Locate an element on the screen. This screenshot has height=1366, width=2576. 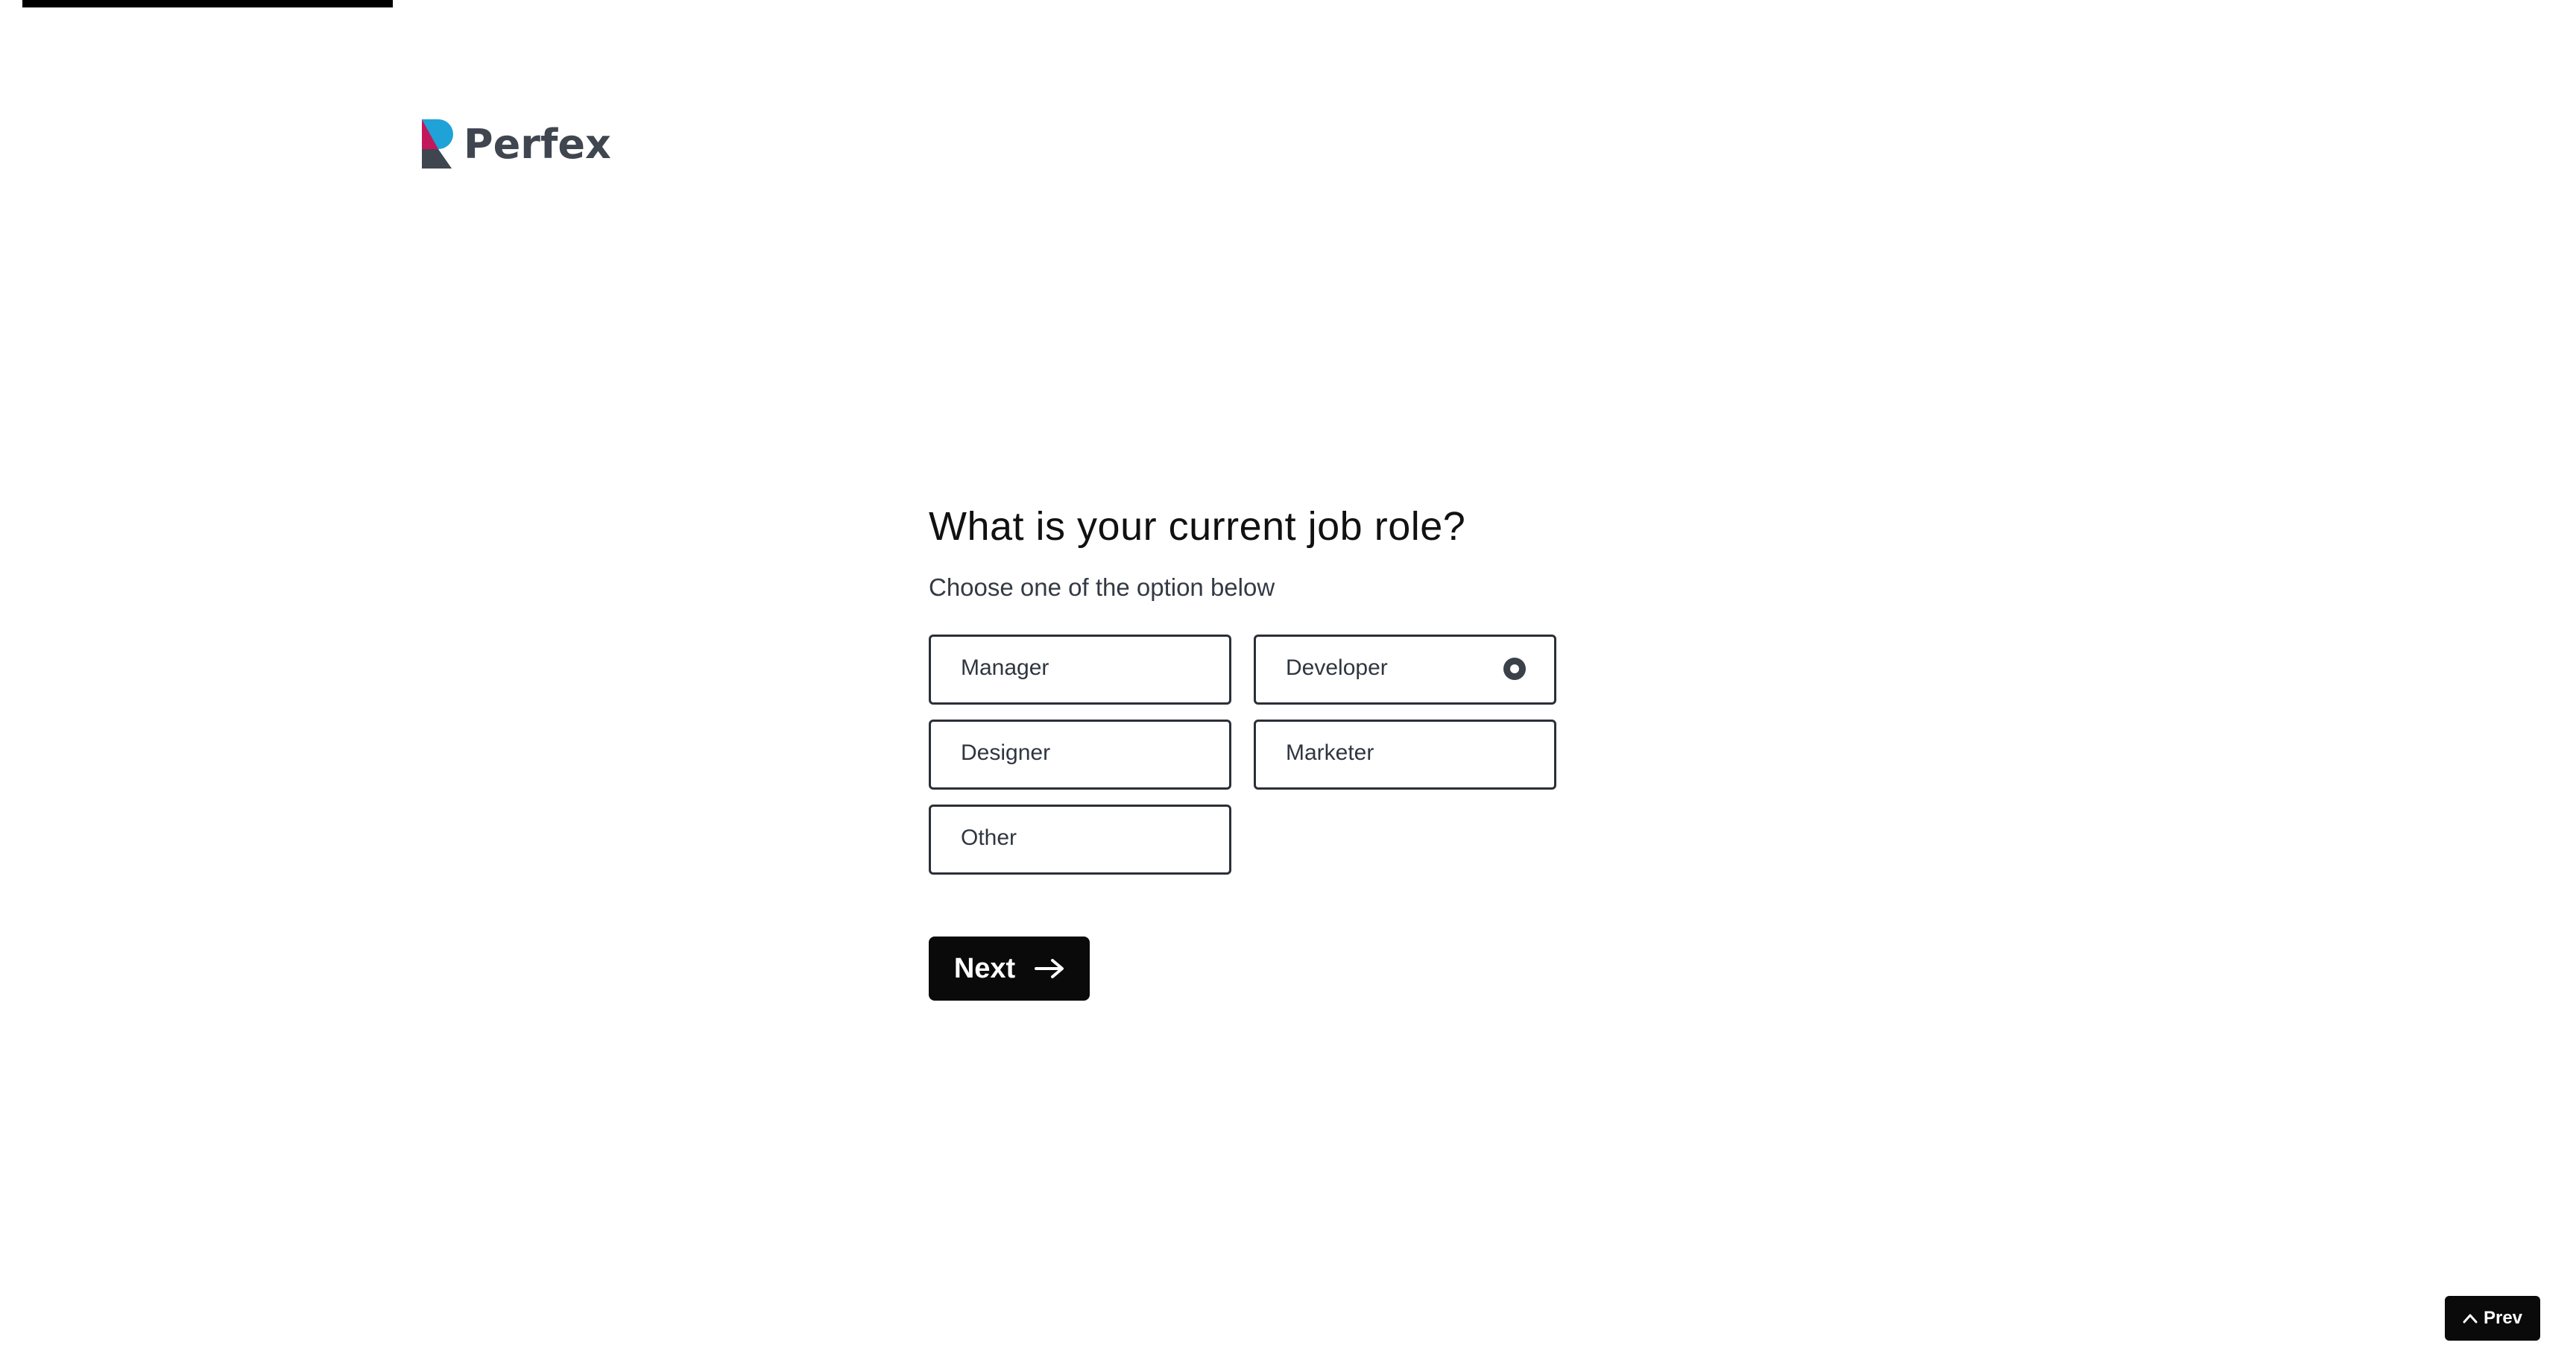
selected-radio-icon is located at coordinates (1514, 669).